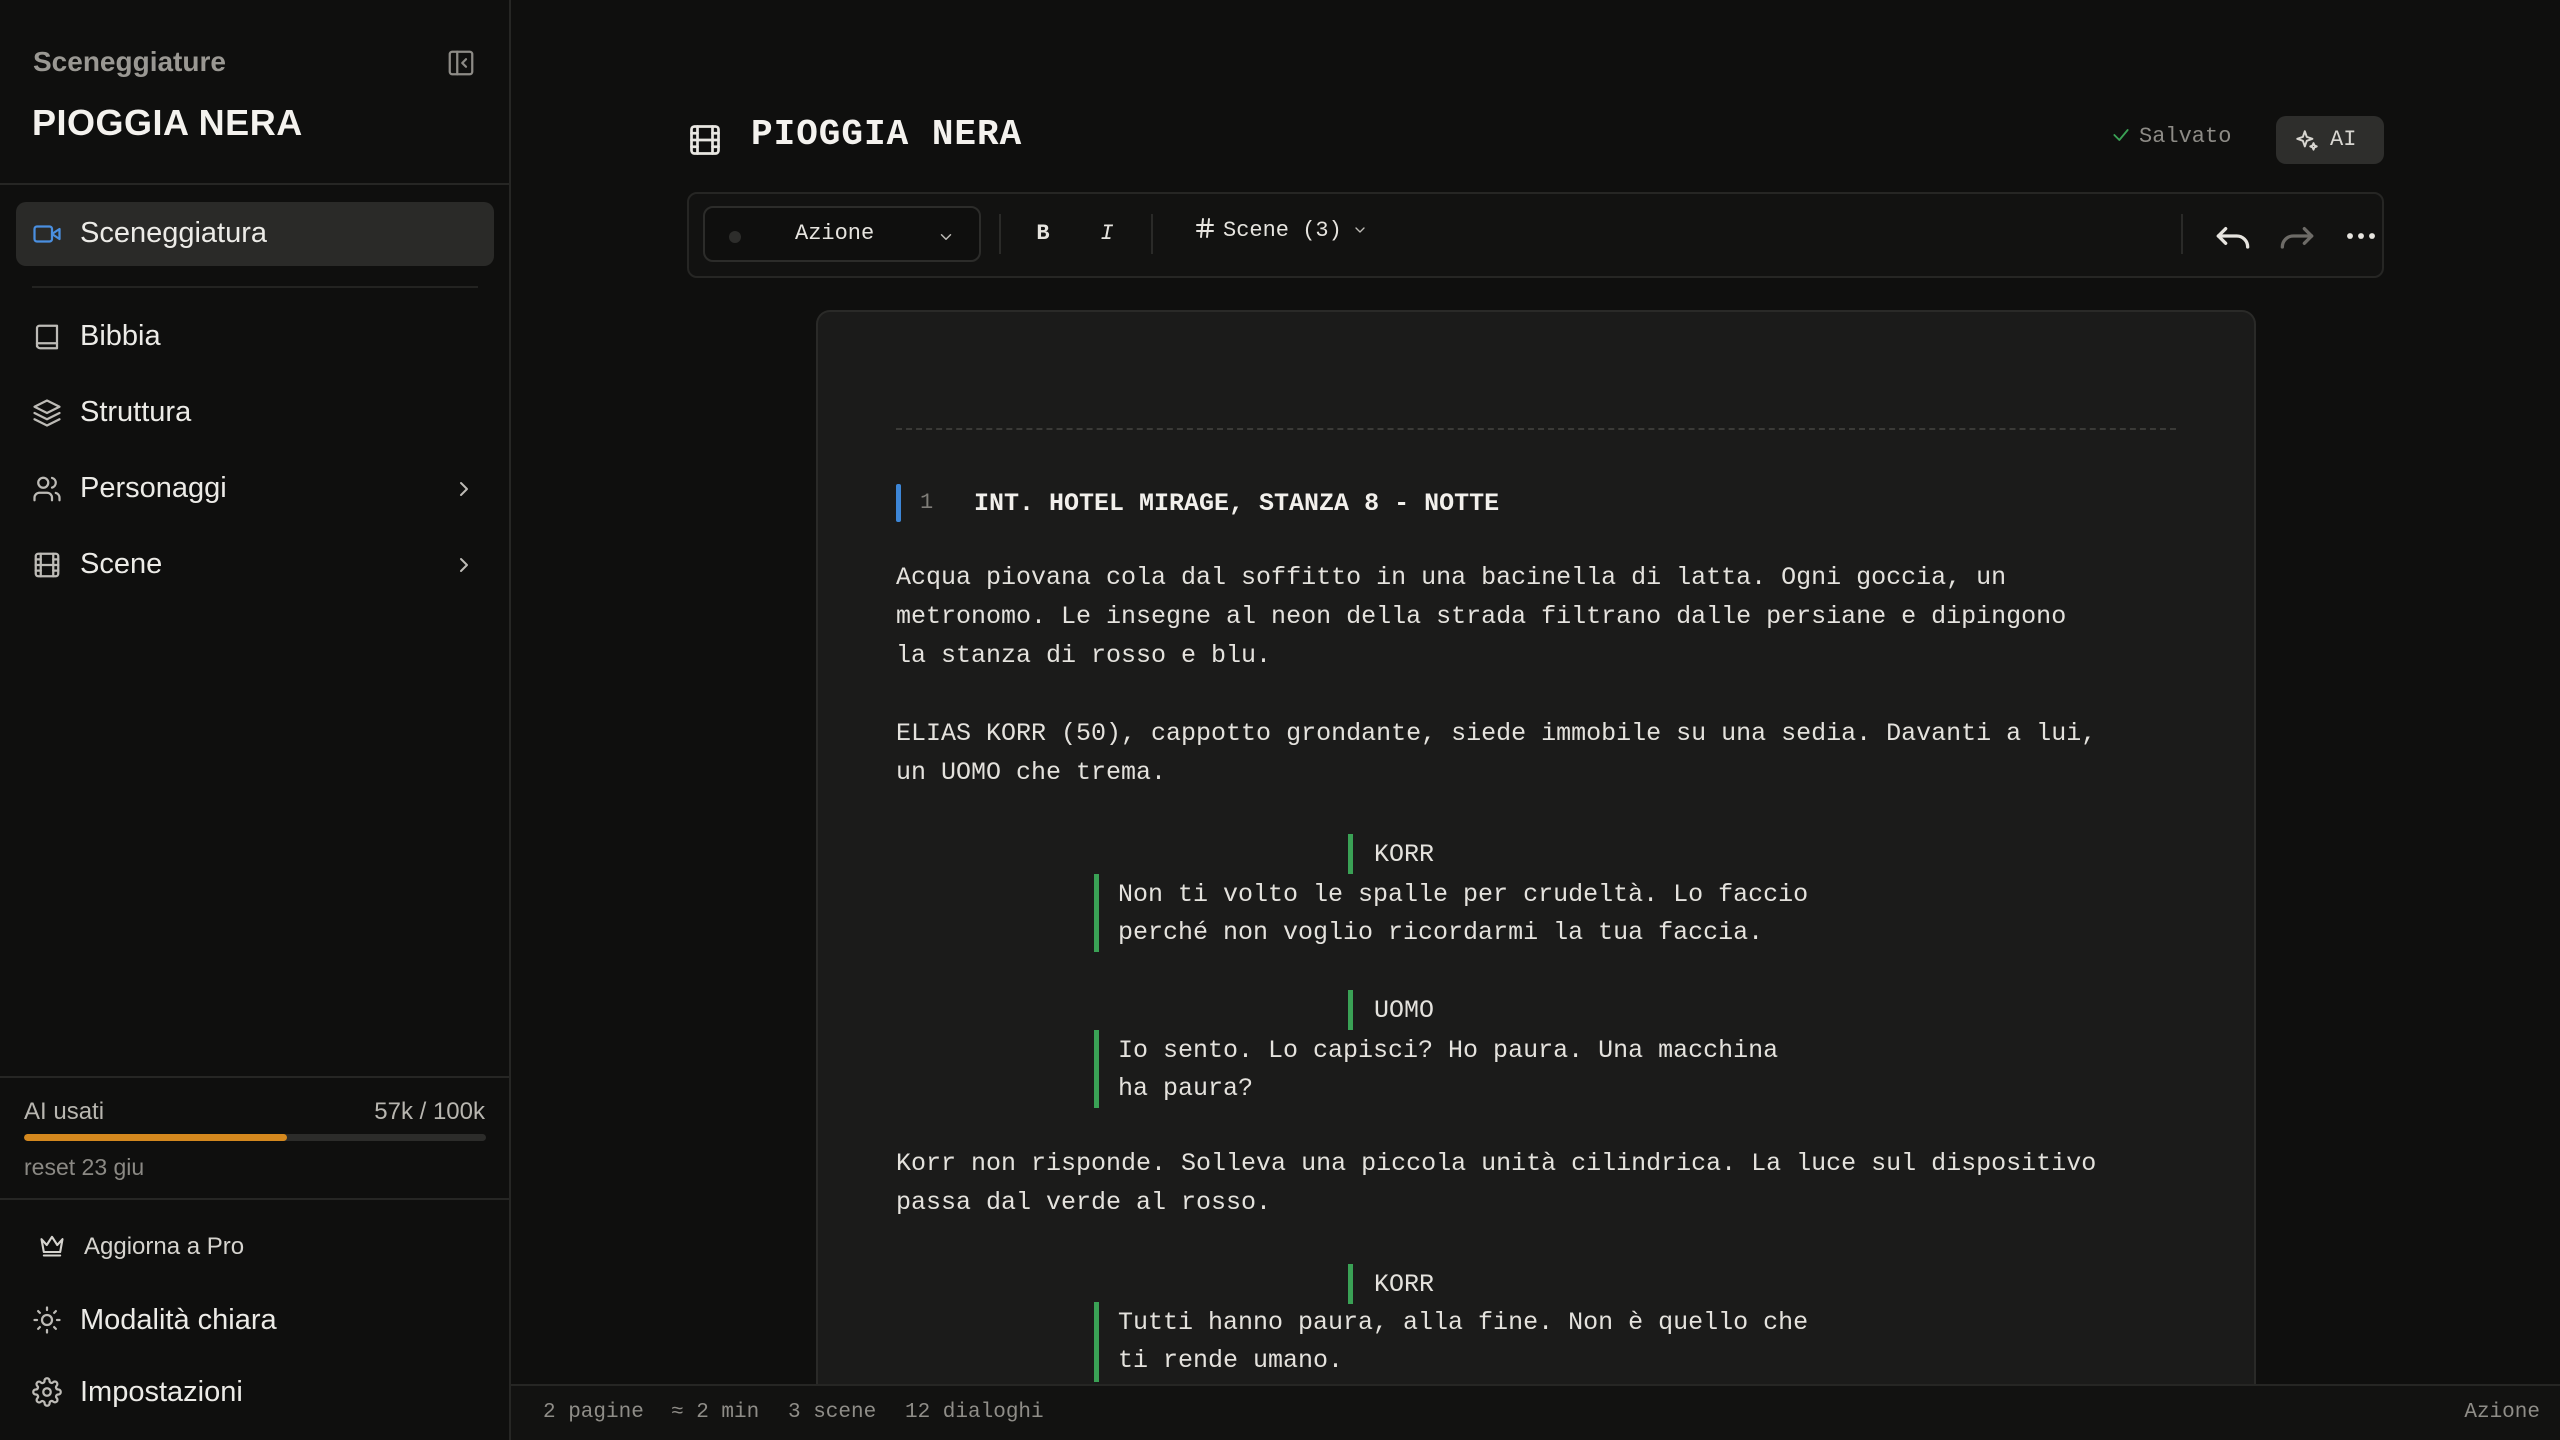  Describe the element at coordinates (153, 488) in the screenshot. I see `sidebar-item-label: Personaggi` at that location.